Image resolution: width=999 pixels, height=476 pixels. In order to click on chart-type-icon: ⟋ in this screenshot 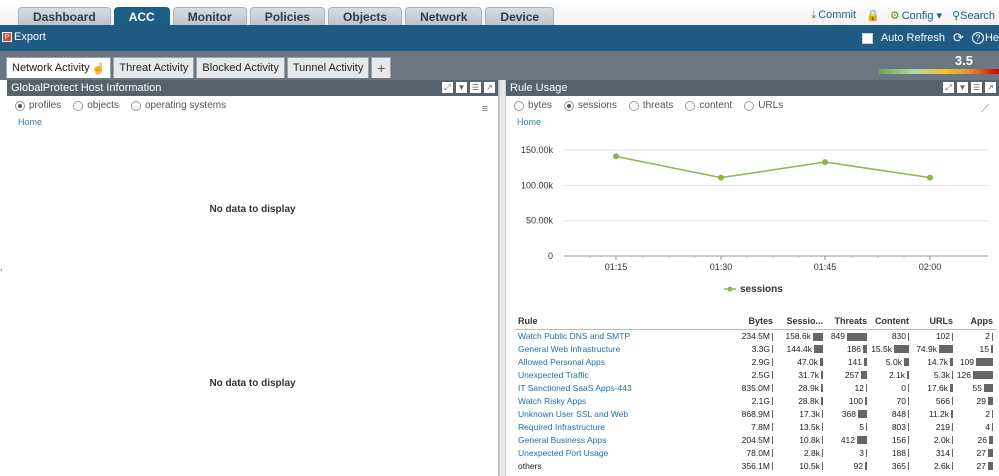, I will do `click(985, 109)`.